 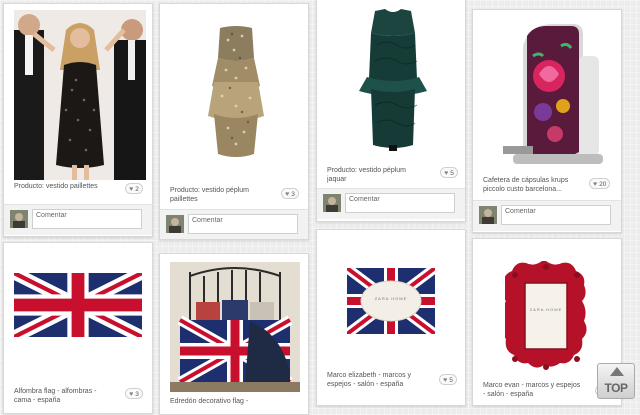 I want to click on arrow-up-icon, so click(x=617, y=371).